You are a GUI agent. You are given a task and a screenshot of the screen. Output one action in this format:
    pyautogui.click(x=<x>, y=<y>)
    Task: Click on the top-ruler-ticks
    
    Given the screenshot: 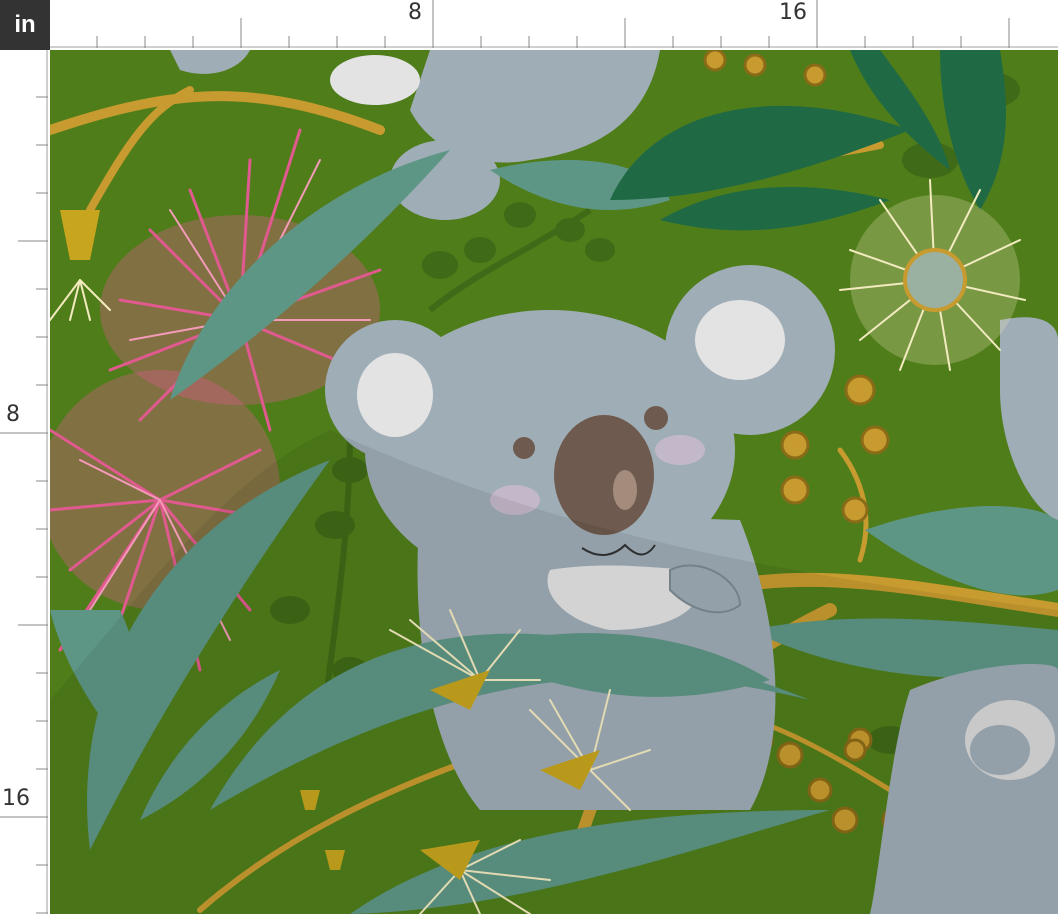 What is the action you would take?
    pyautogui.click(x=553, y=24)
    